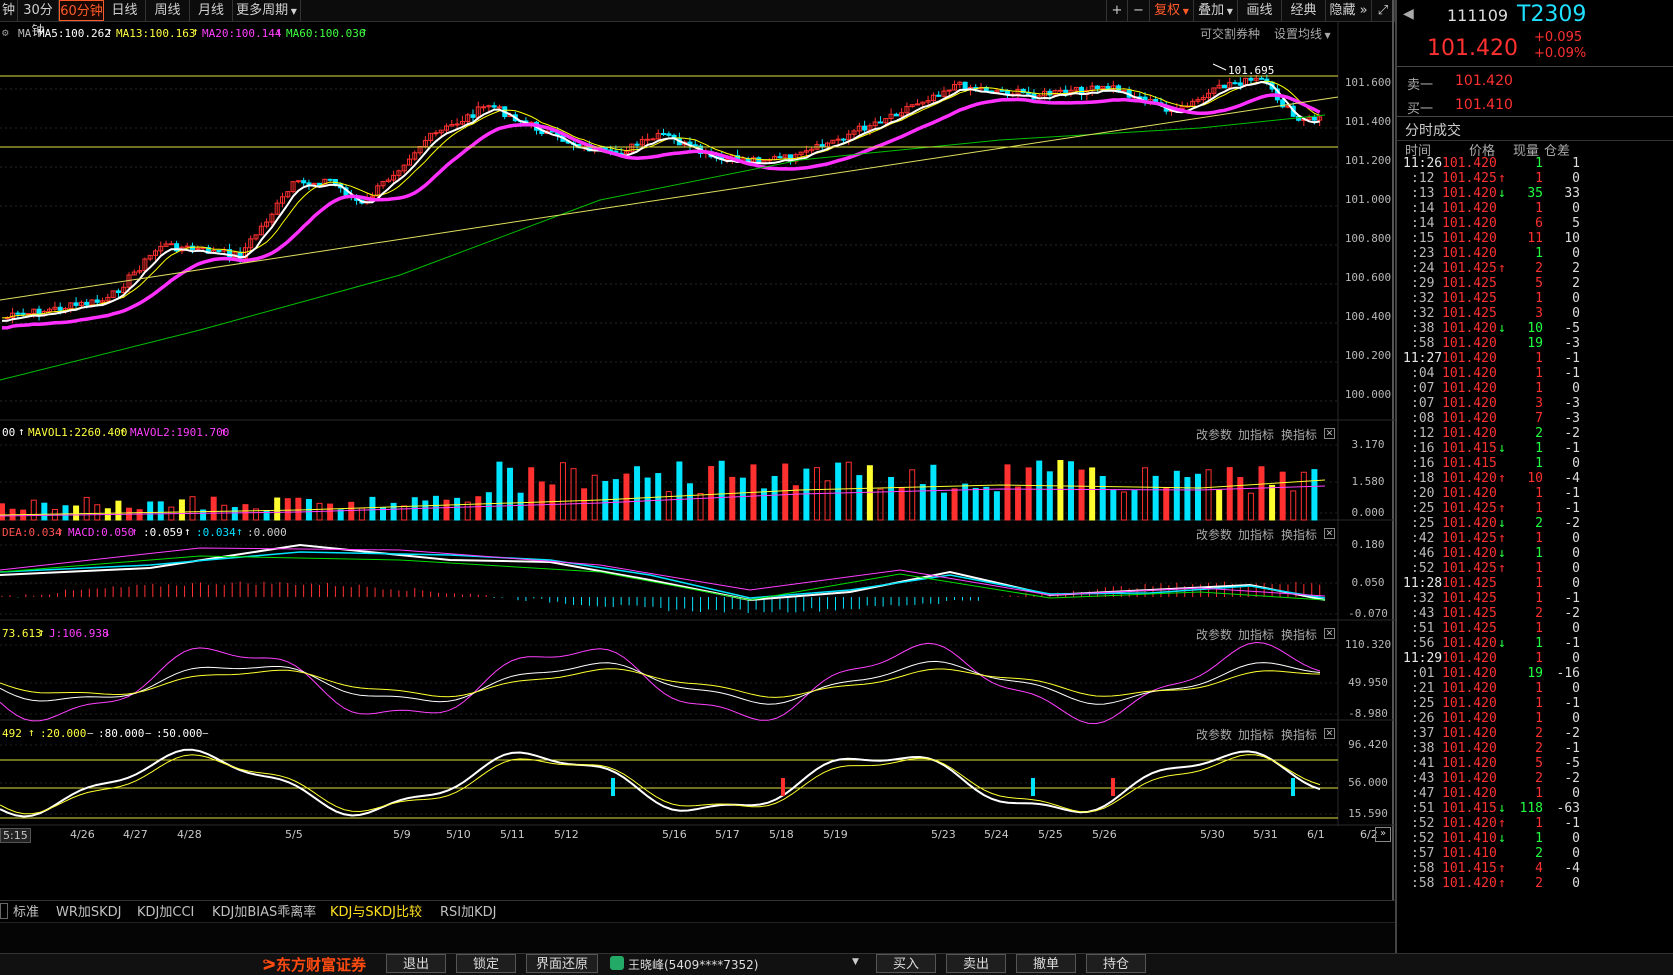 The width and height of the screenshot is (1673, 975). I want to click on tick-row: :32 101.425 1 -1, so click(1537, 599).